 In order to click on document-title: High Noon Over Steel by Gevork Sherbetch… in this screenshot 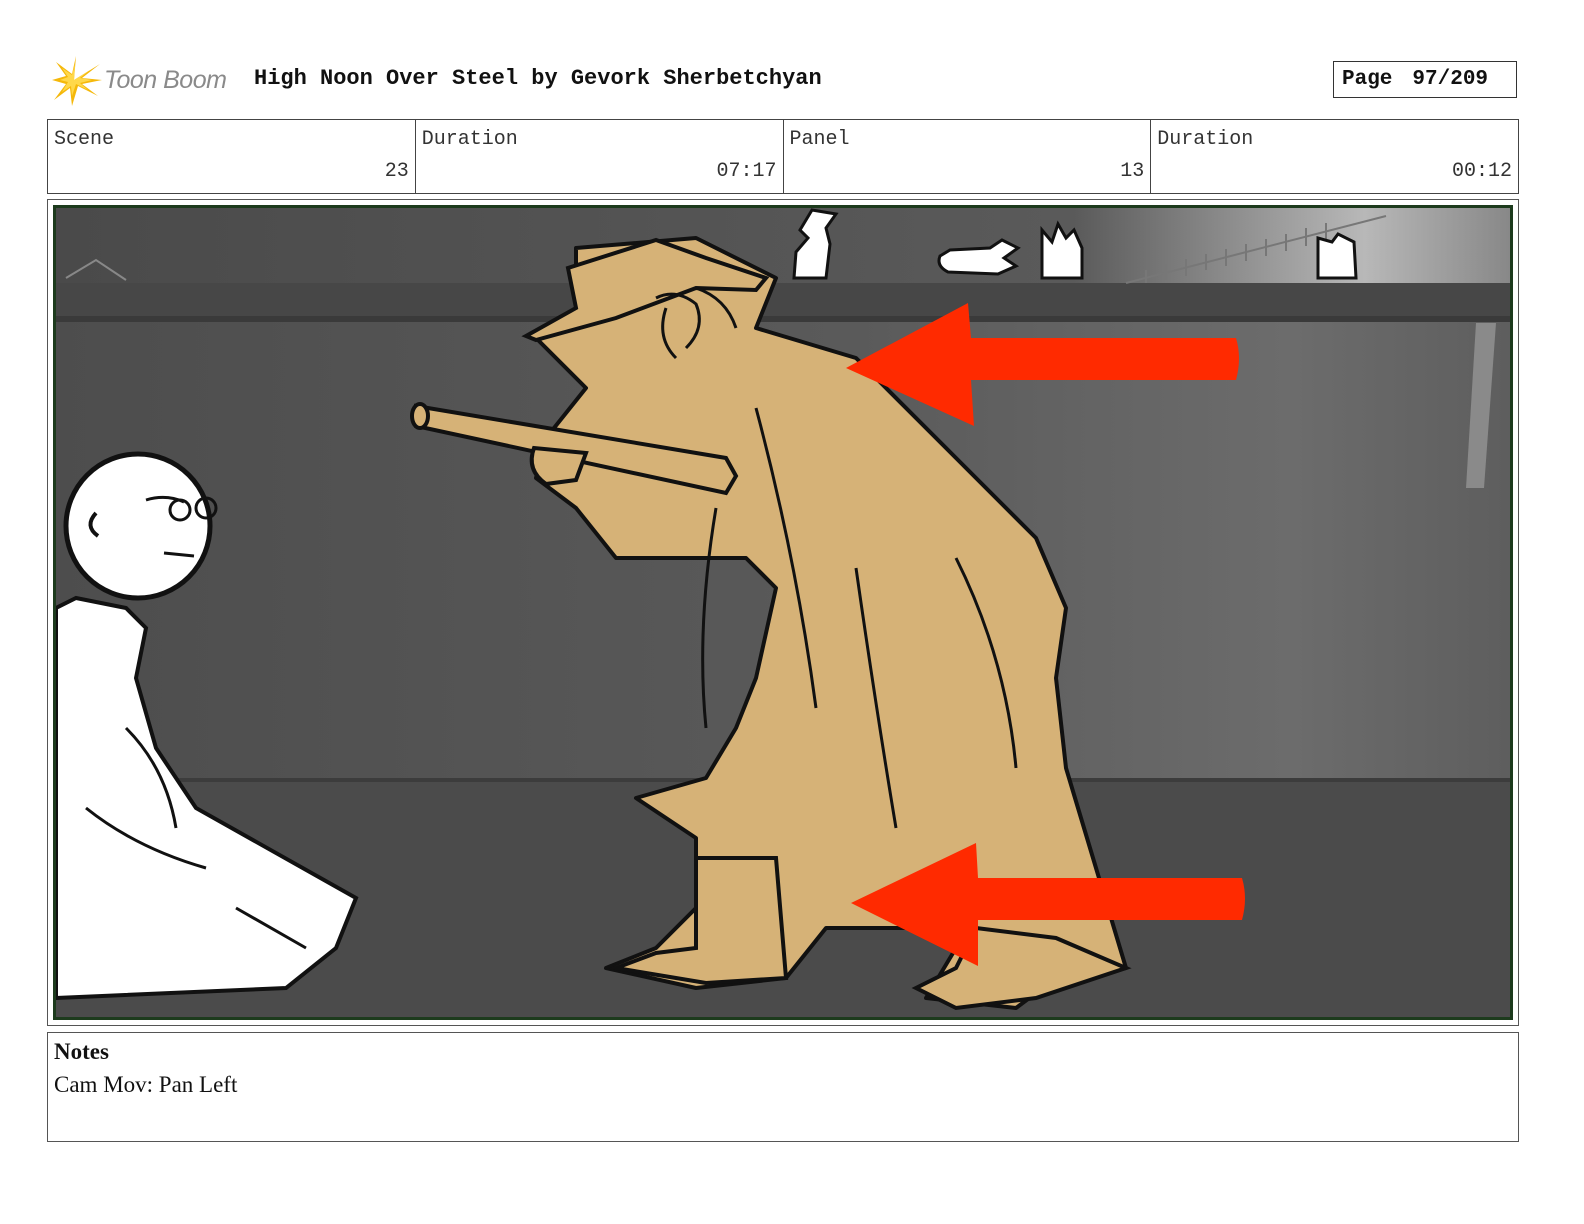, I will do `click(538, 78)`.